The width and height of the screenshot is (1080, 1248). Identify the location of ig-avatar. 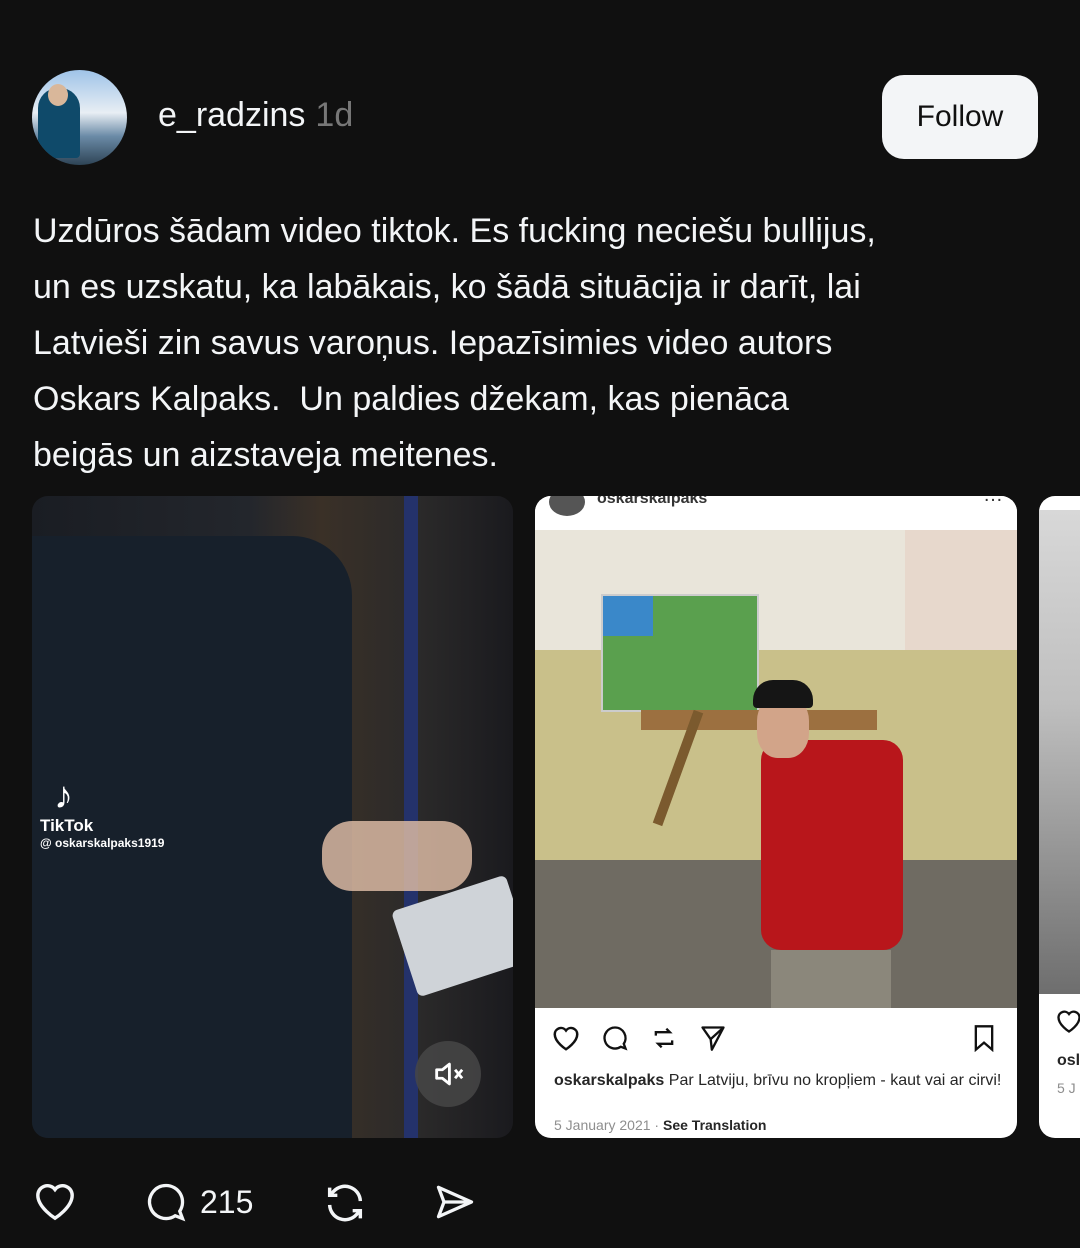
(567, 506).